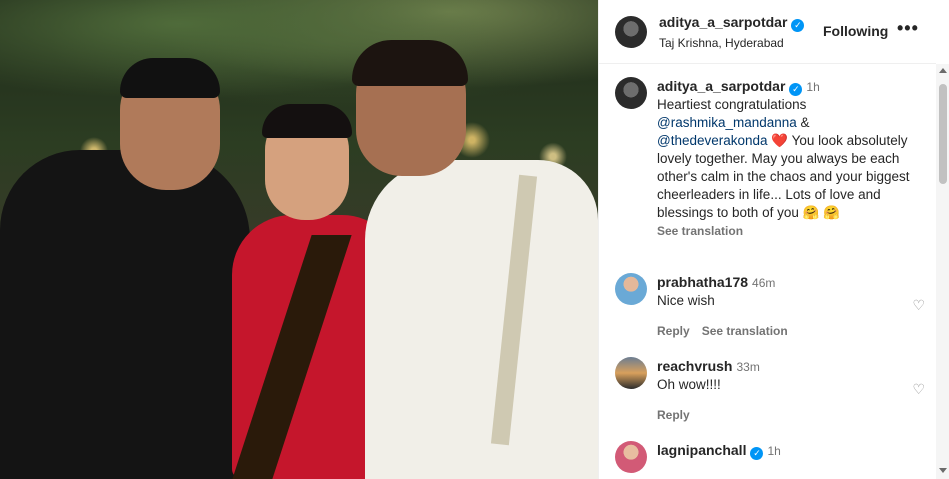 This screenshot has width=949, height=479. What do you see at coordinates (779, 140) in the screenshot?
I see `heart-emoji: ❤️` at bounding box center [779, 140].